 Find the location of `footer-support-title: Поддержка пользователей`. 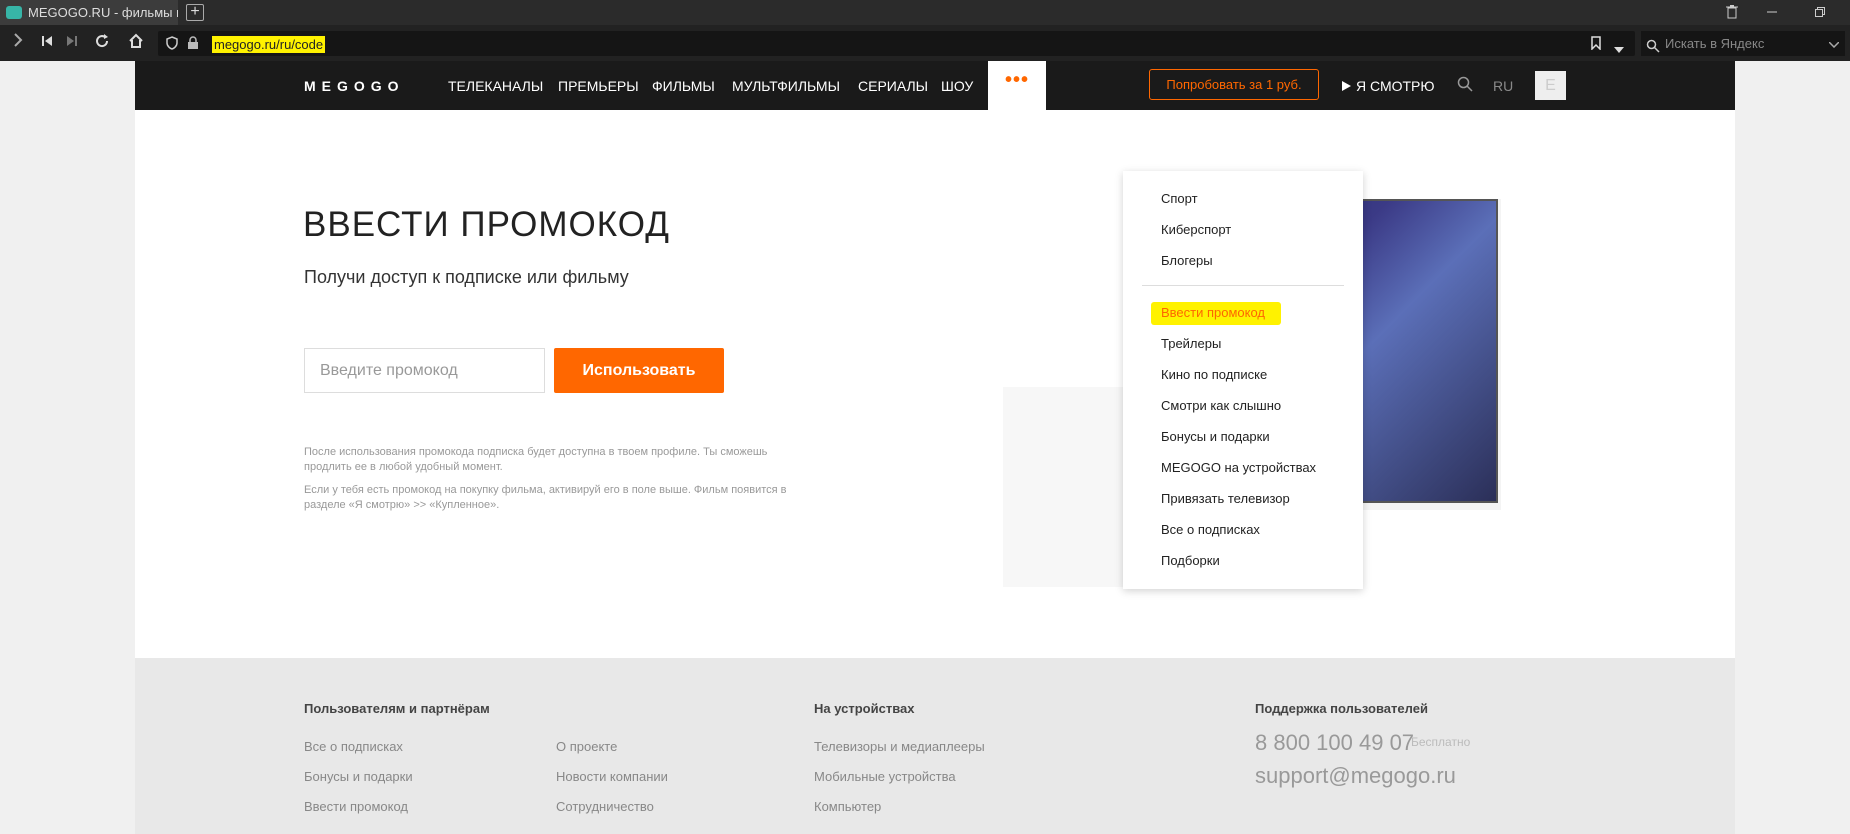

footer-support-title: Поддержка пользователей is located at coordinates (1341, 708).